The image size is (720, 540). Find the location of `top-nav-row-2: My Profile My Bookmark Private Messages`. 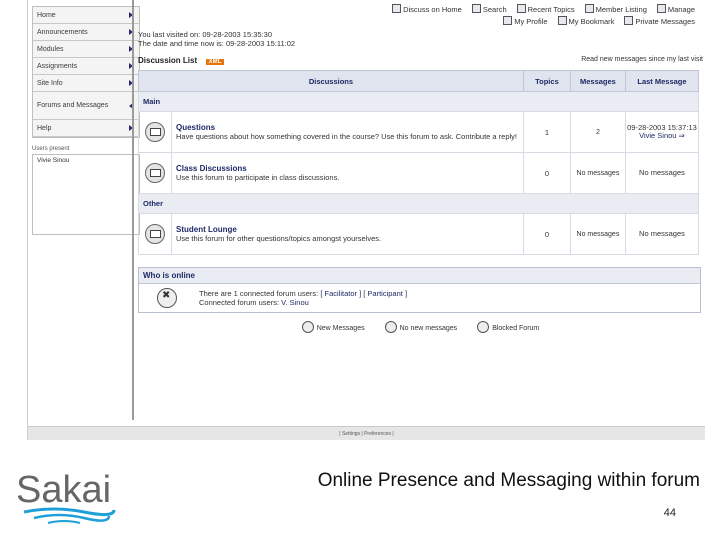

top-nav-row-2: My Profile My Bookmark Private Messages is located at coordinates (416, 22).